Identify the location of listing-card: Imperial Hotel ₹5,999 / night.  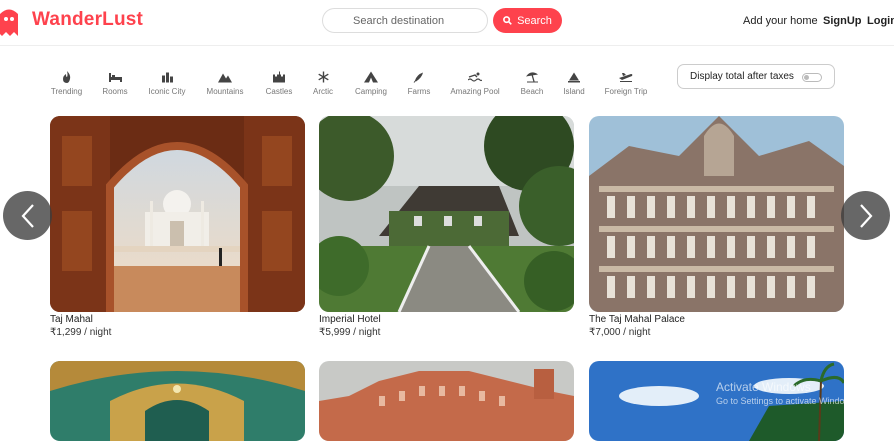
(446, 227).